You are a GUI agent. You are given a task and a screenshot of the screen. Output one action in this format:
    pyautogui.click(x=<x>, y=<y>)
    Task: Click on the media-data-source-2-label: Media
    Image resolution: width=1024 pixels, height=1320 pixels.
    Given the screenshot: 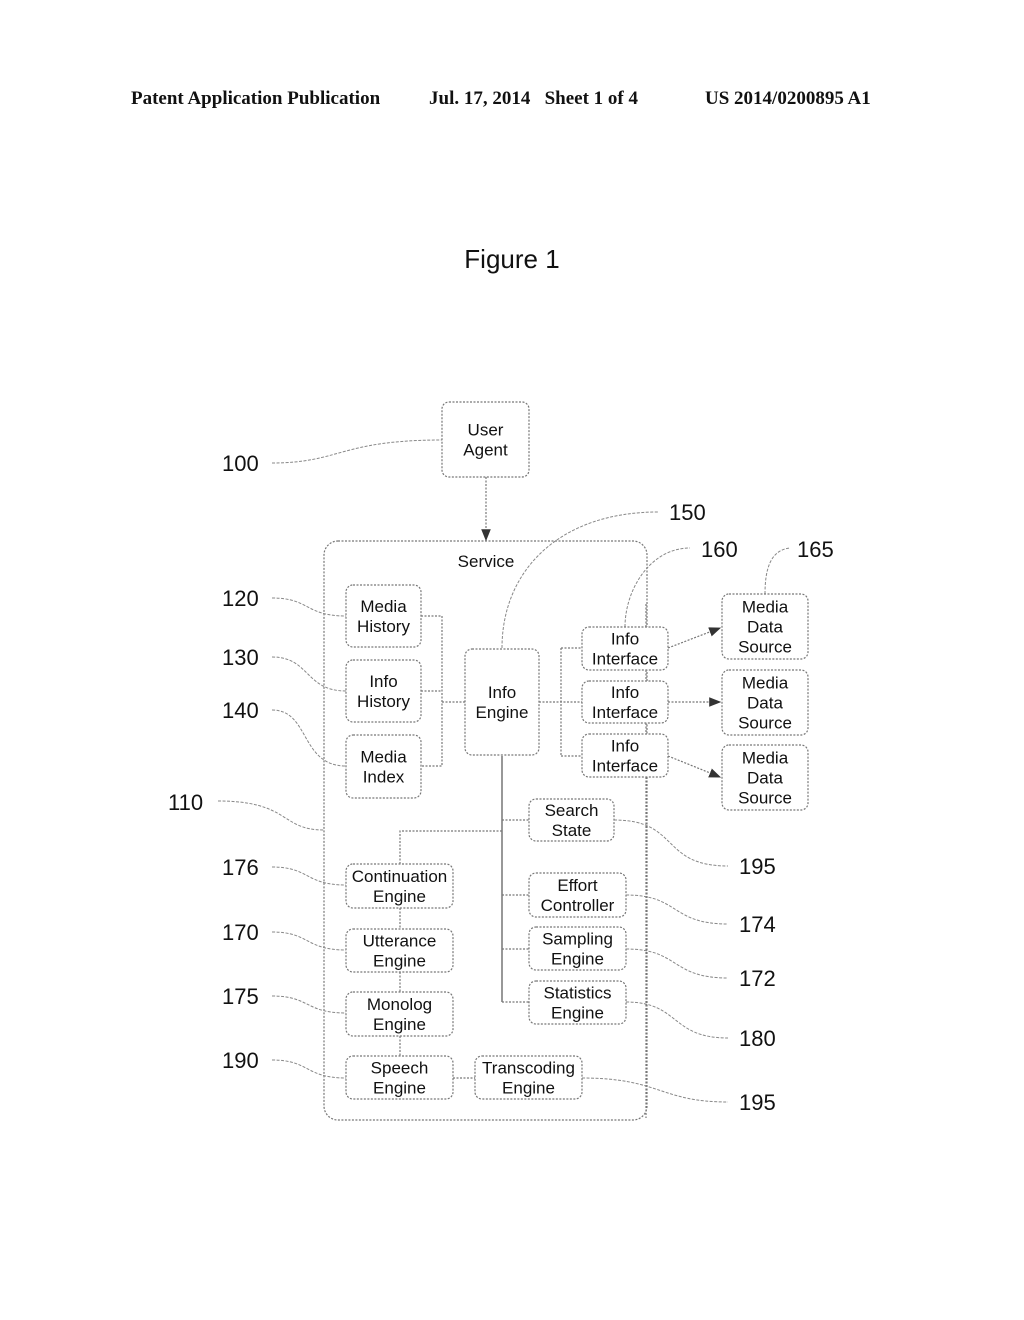 What is the action you would take?
    pyautogui.click(x=765, y=683)
    